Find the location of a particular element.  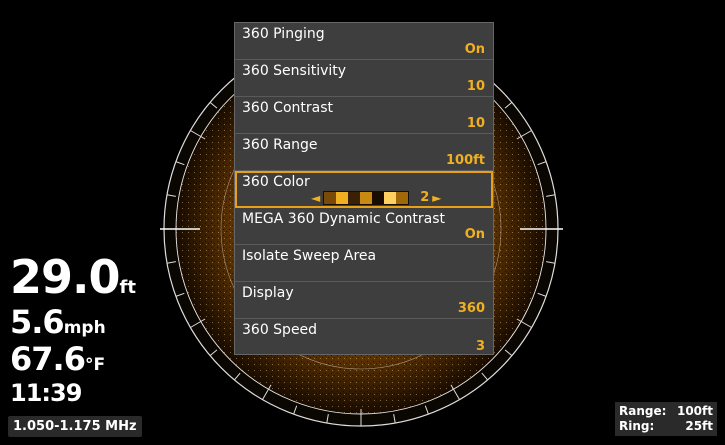

menu-item-360-range: 360 Range 100ft is located at coordinates (364, 152).